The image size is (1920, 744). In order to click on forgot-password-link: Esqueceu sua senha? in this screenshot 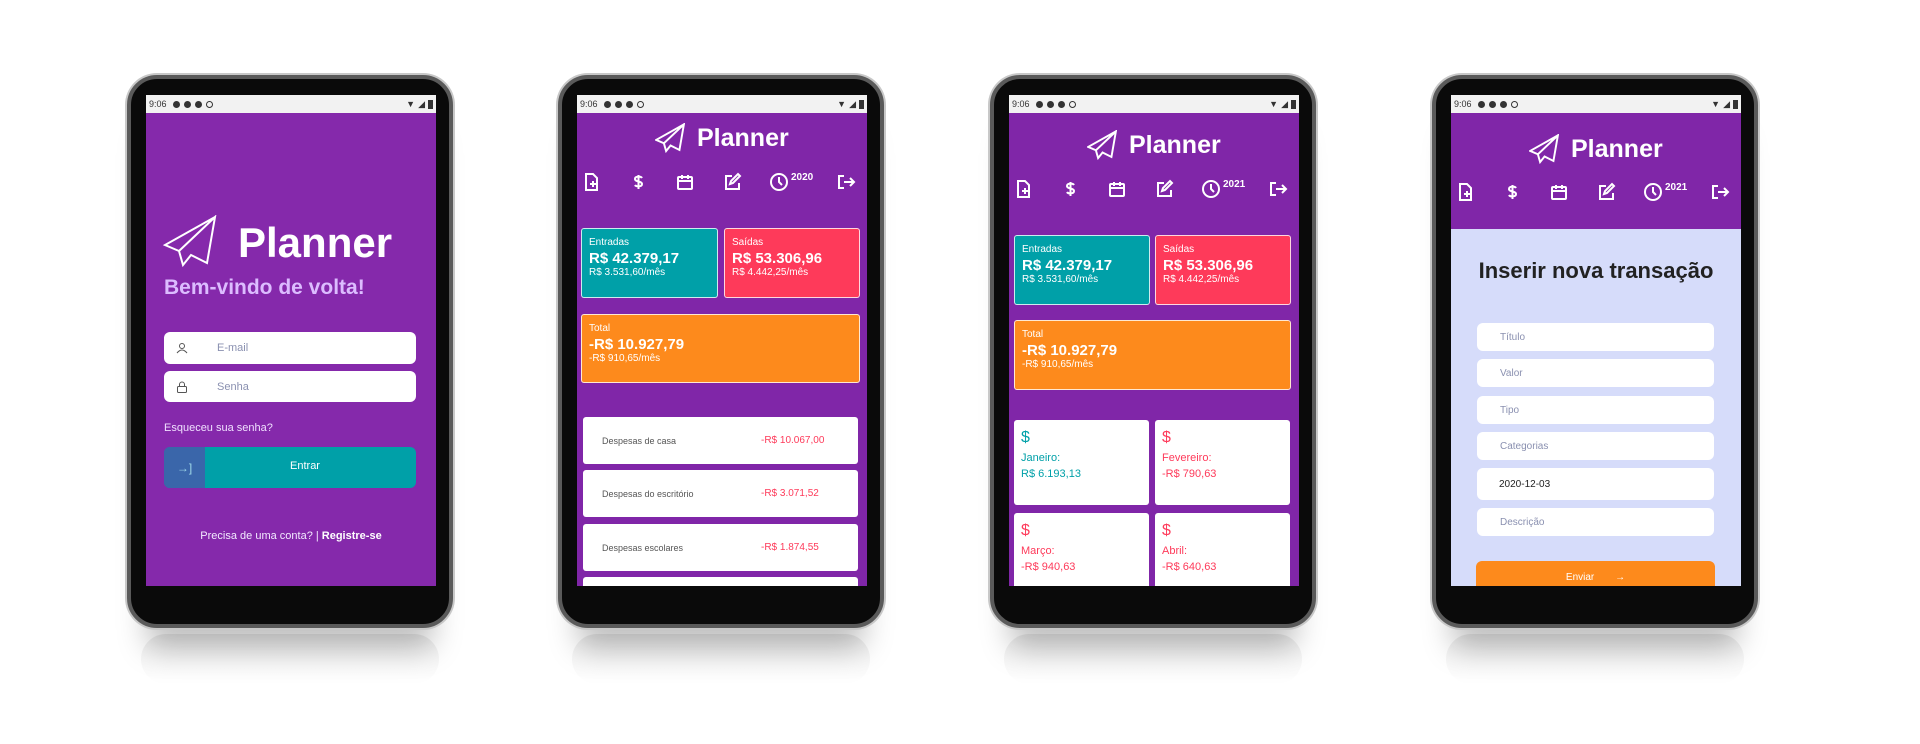, I will do `click(218, 428)`.